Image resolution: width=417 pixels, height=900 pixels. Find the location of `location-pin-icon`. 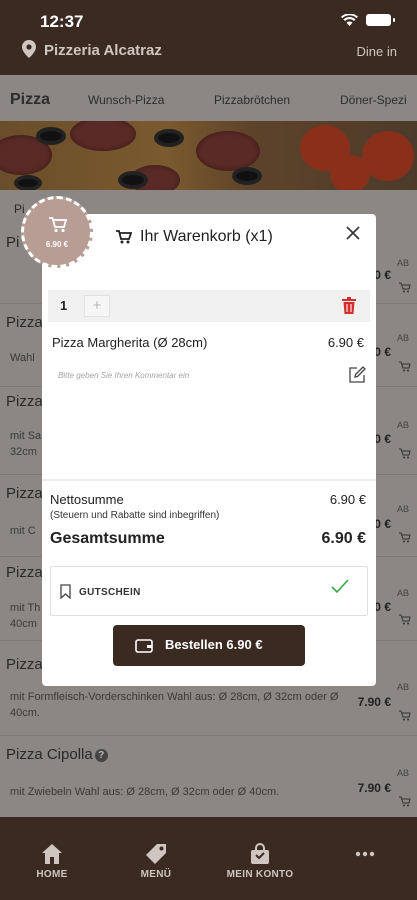

location-pin-icon is located at coordinates (29, 49).